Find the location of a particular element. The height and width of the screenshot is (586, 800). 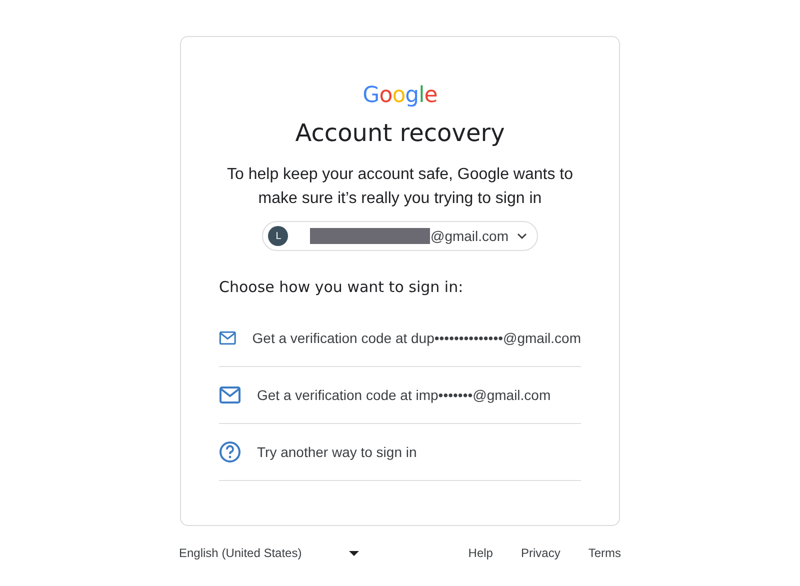

page-title: Account recovery is located at coordinates (400, 133).